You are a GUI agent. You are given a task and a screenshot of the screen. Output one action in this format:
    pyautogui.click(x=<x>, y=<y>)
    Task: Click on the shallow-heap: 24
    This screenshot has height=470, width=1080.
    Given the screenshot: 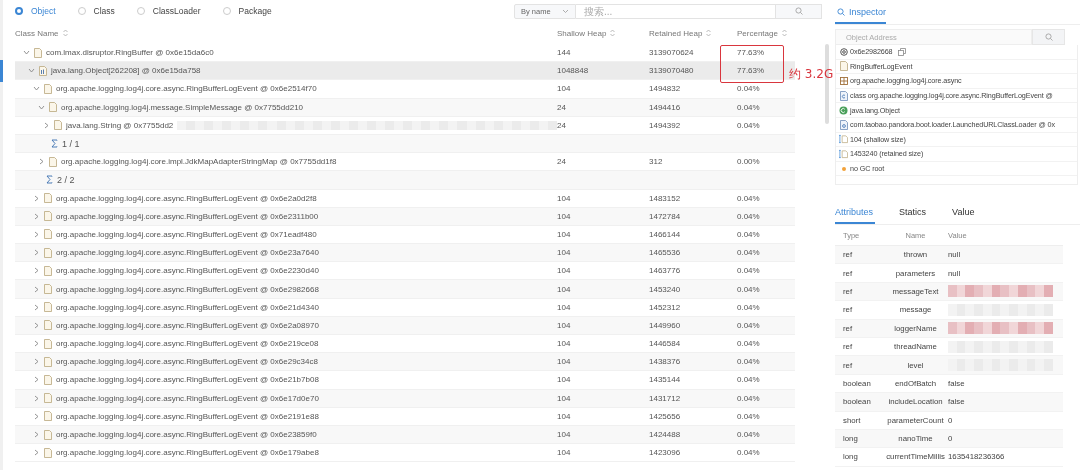 What is the action you would take?
    pyautogui.click(x=561, y=107)
    